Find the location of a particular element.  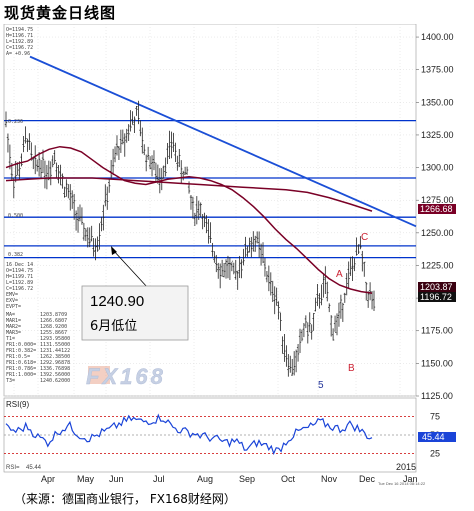

month-label: Apr is located at coordinates (48, 479).